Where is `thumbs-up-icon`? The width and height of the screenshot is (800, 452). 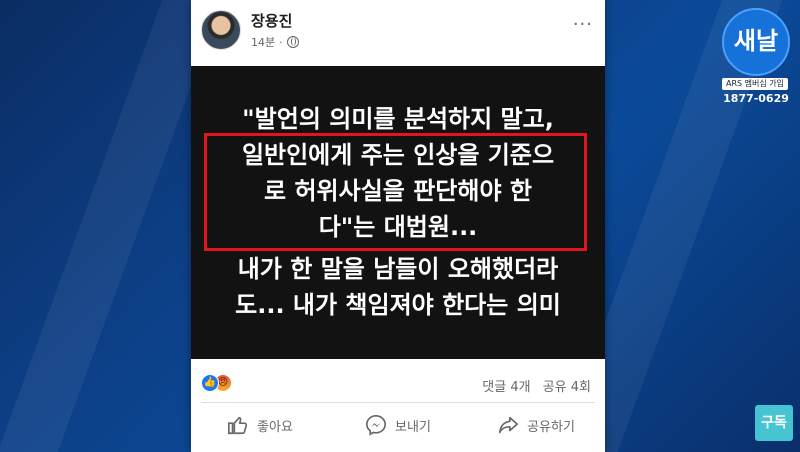
thumbs-up-icon is located at coordinates (238, 425).